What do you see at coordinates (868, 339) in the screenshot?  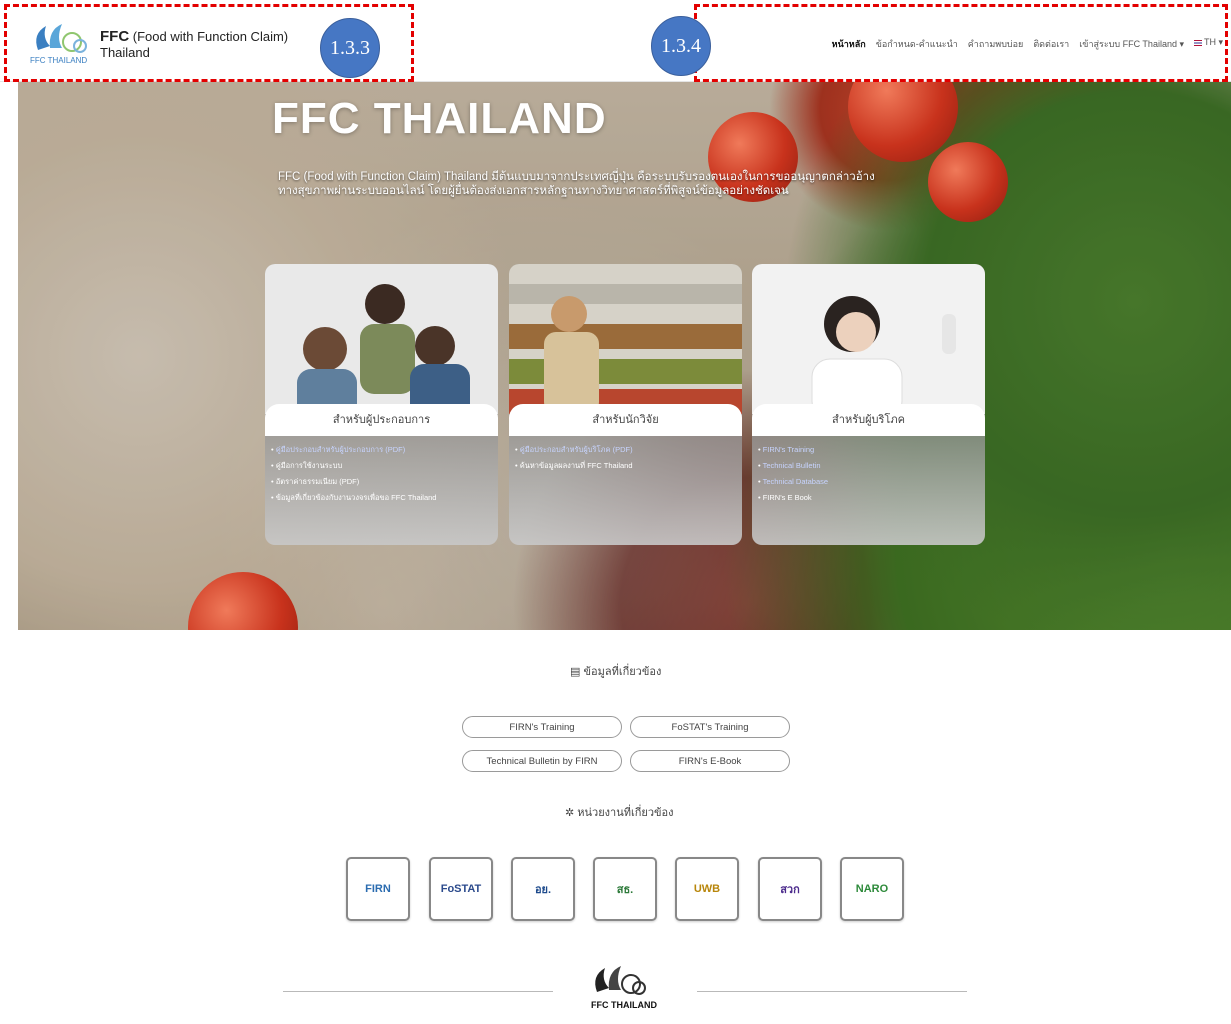 I see `card-consumer-image` at bounding box center [868, 339].